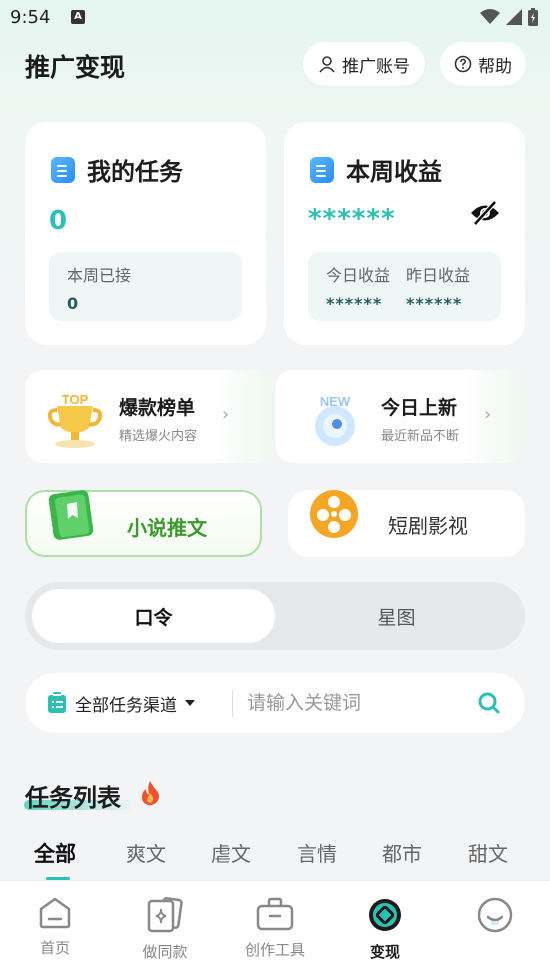  I want to click on segment-star-map: 星图, so click(396, 616).